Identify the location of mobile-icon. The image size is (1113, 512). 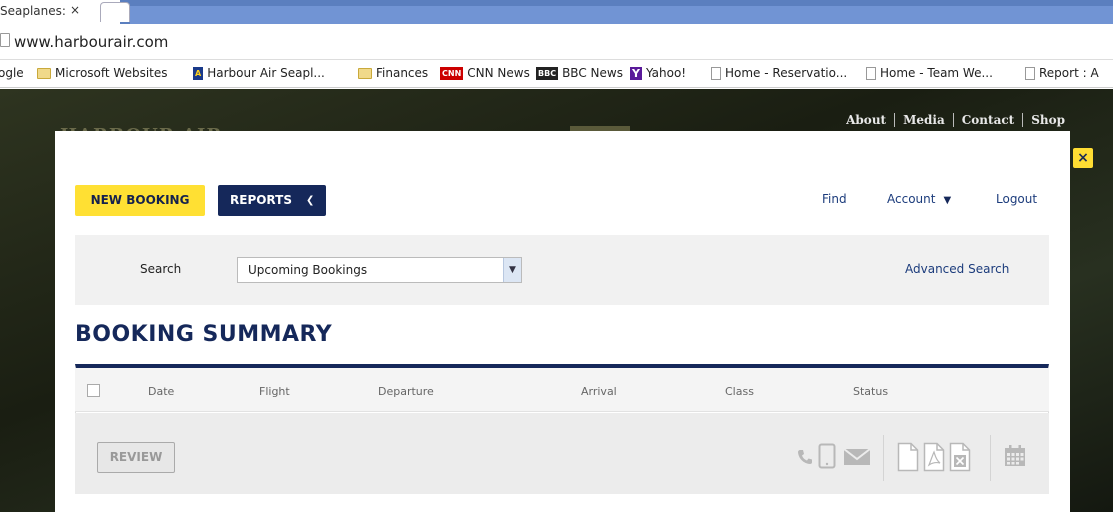
(827, 456).